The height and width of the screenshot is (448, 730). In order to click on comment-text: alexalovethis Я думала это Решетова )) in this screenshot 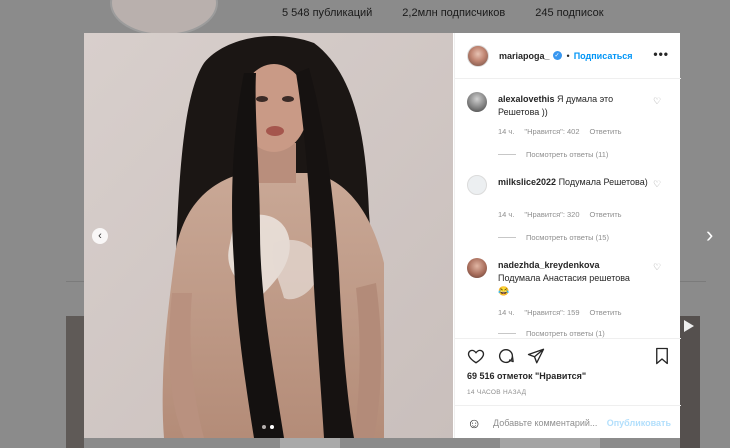, I will do `click(573, 106)`.